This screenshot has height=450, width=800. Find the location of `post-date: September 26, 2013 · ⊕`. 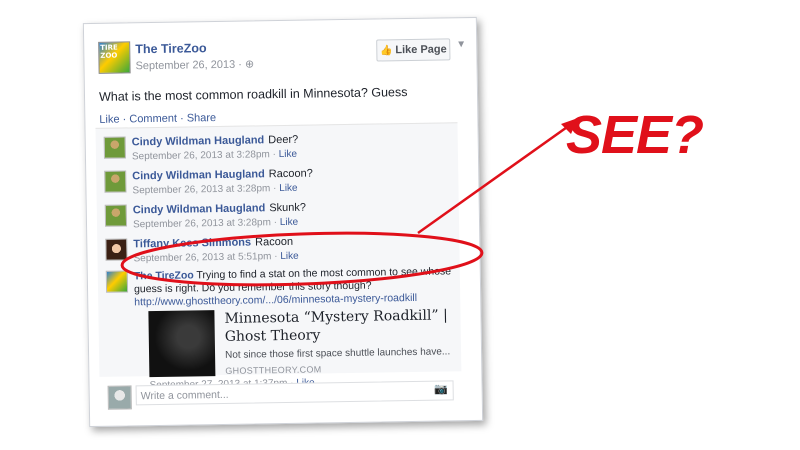

post-date: September 26, 2013 · ⊕ is located at coordinates (194, 64).